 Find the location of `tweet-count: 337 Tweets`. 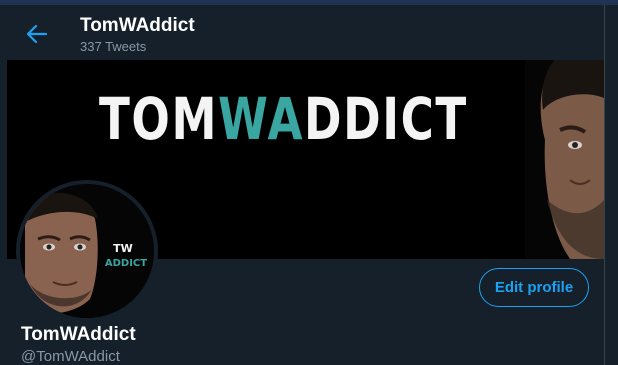

tweet-count: 337 Tweets is located at coordinates (113, 46).